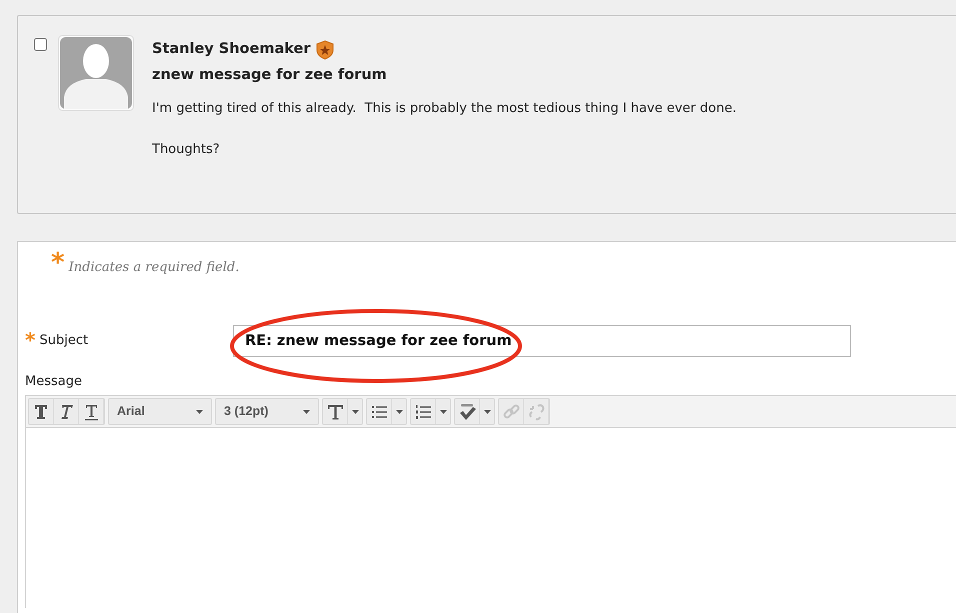 Image resolution: width=956 pixels, height=613 pixels. I want to click on post-text: Thoughts?, so click(186, 150).